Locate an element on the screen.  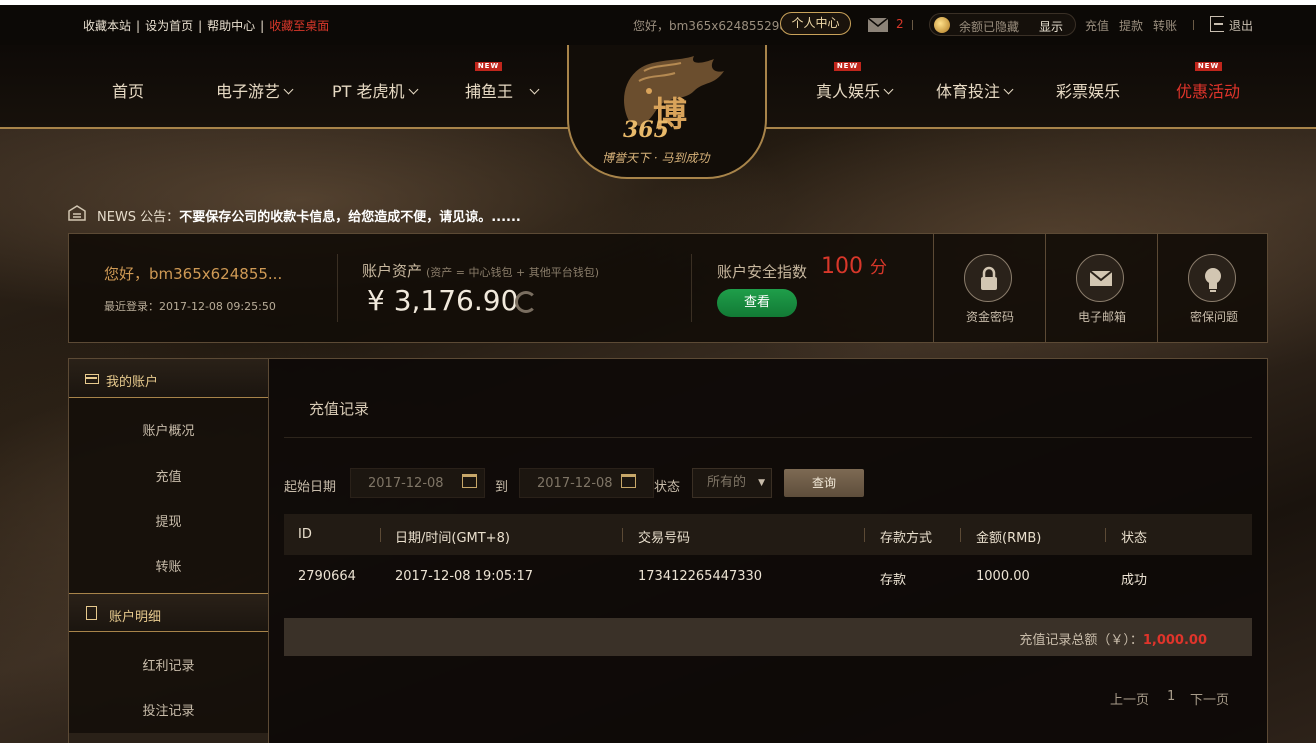
nav-sports-betting: 体育投注 is located at coordinates (975, 90).